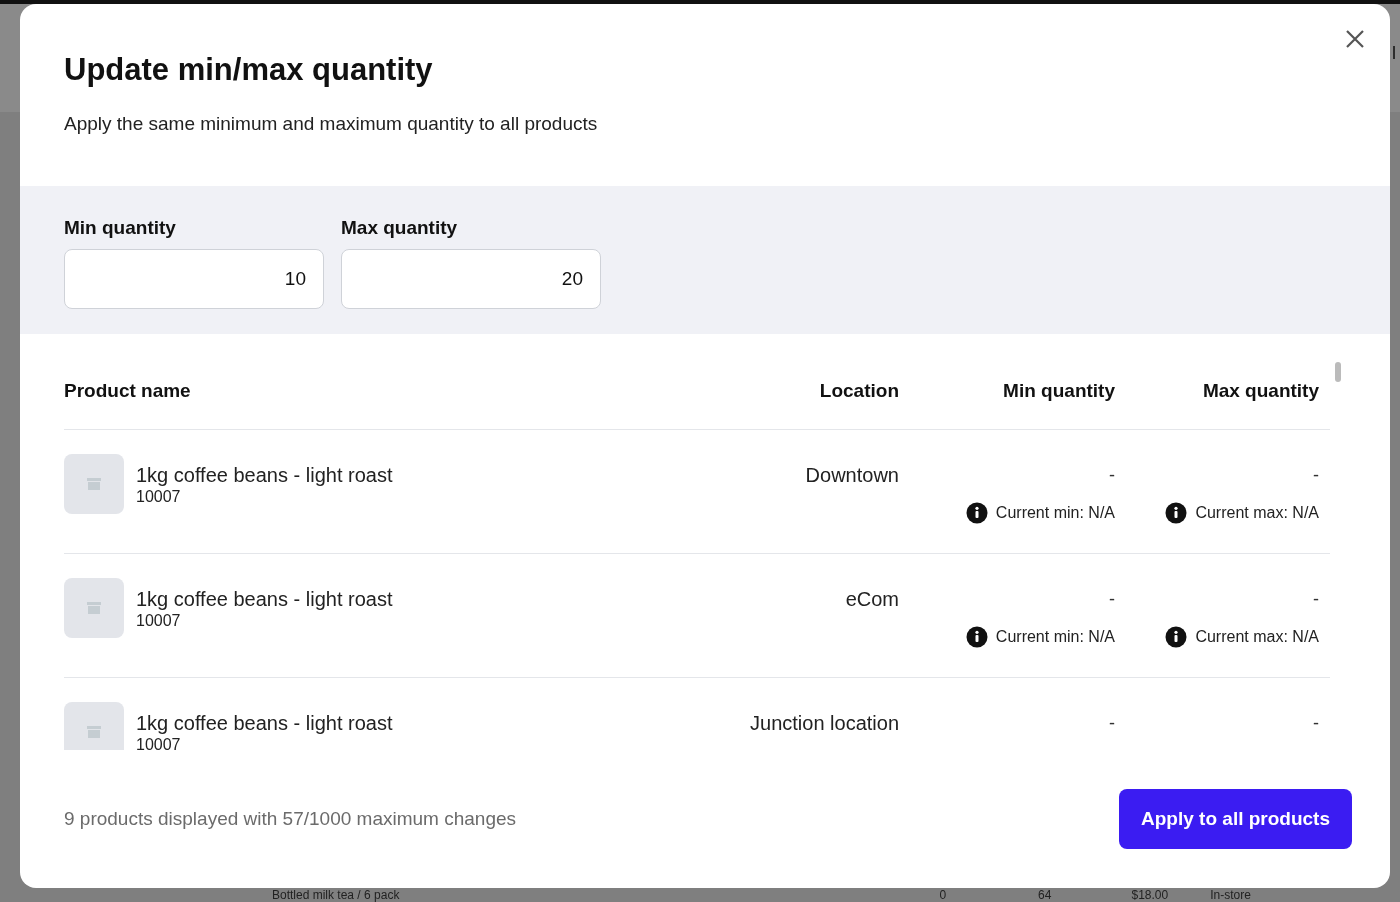 This screenshot has width=1400, height=902. Describe the element at coordinates (824, 723) in the screenshot. I see `location-cell-text: Junction location` at that location.